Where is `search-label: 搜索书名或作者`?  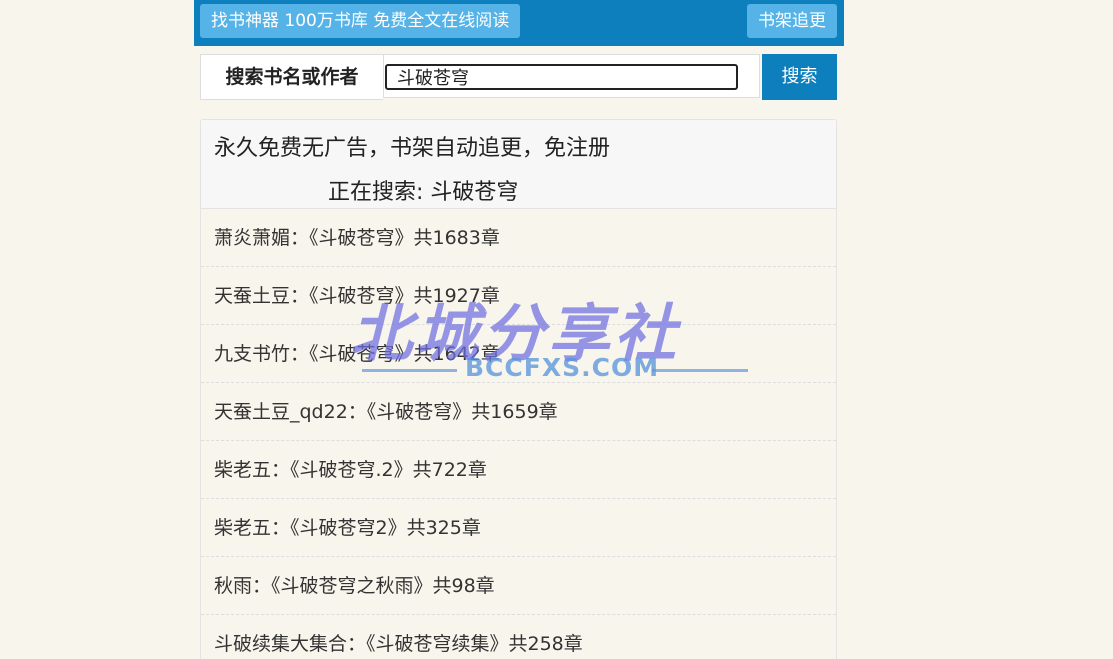
search-label: 搜索书名或作者 is located at coordinates (291, 77).